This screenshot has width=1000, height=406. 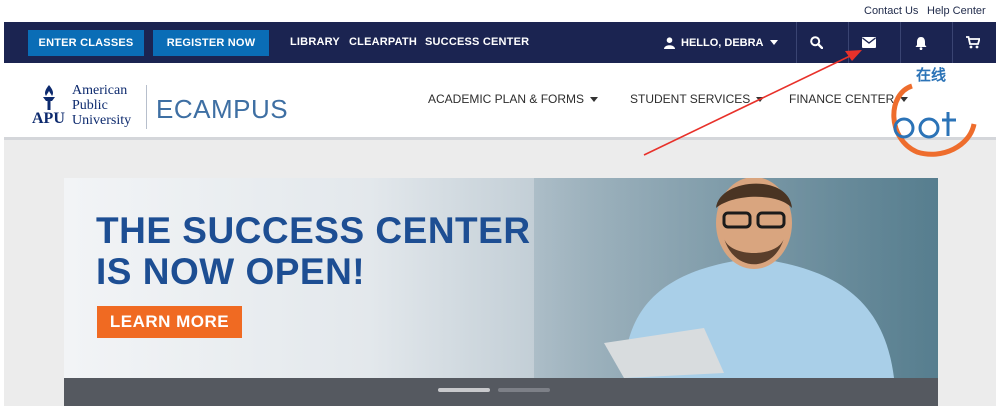 What do you see at coordinates (931, 112) in the screenshot?
I see `watermark-logo: 在线` at bounding box center [931, 112].